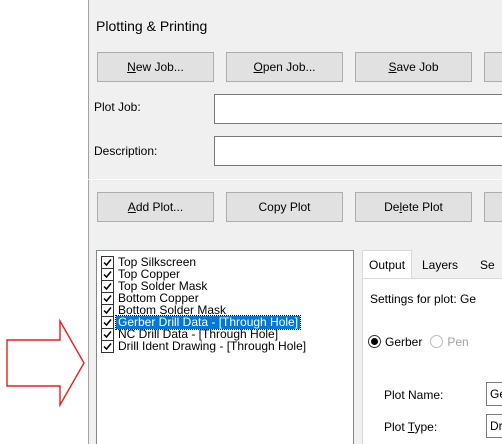 Image resolution: width=502 pixels, height=444 pixels. I want to click on plot-name-field: Ge, so click(494, 394).